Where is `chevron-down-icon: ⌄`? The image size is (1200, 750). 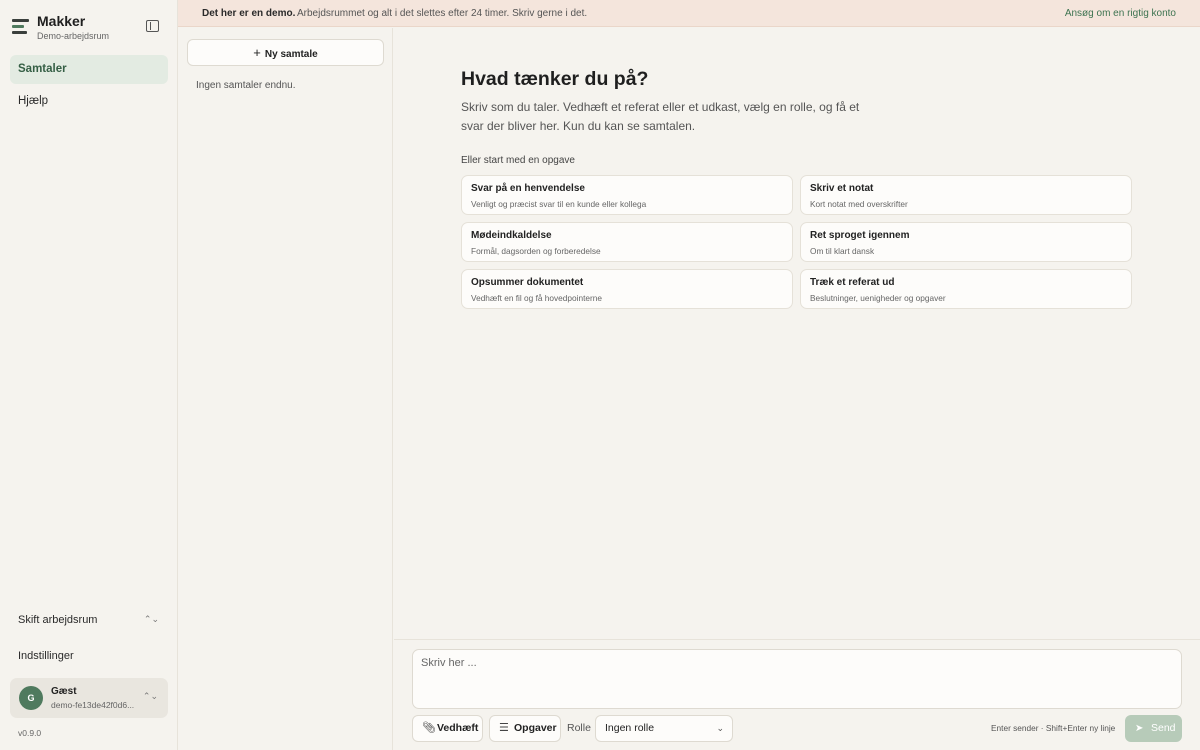
chevron-down-icon: ⌄ is located at coordinates (720, 728).